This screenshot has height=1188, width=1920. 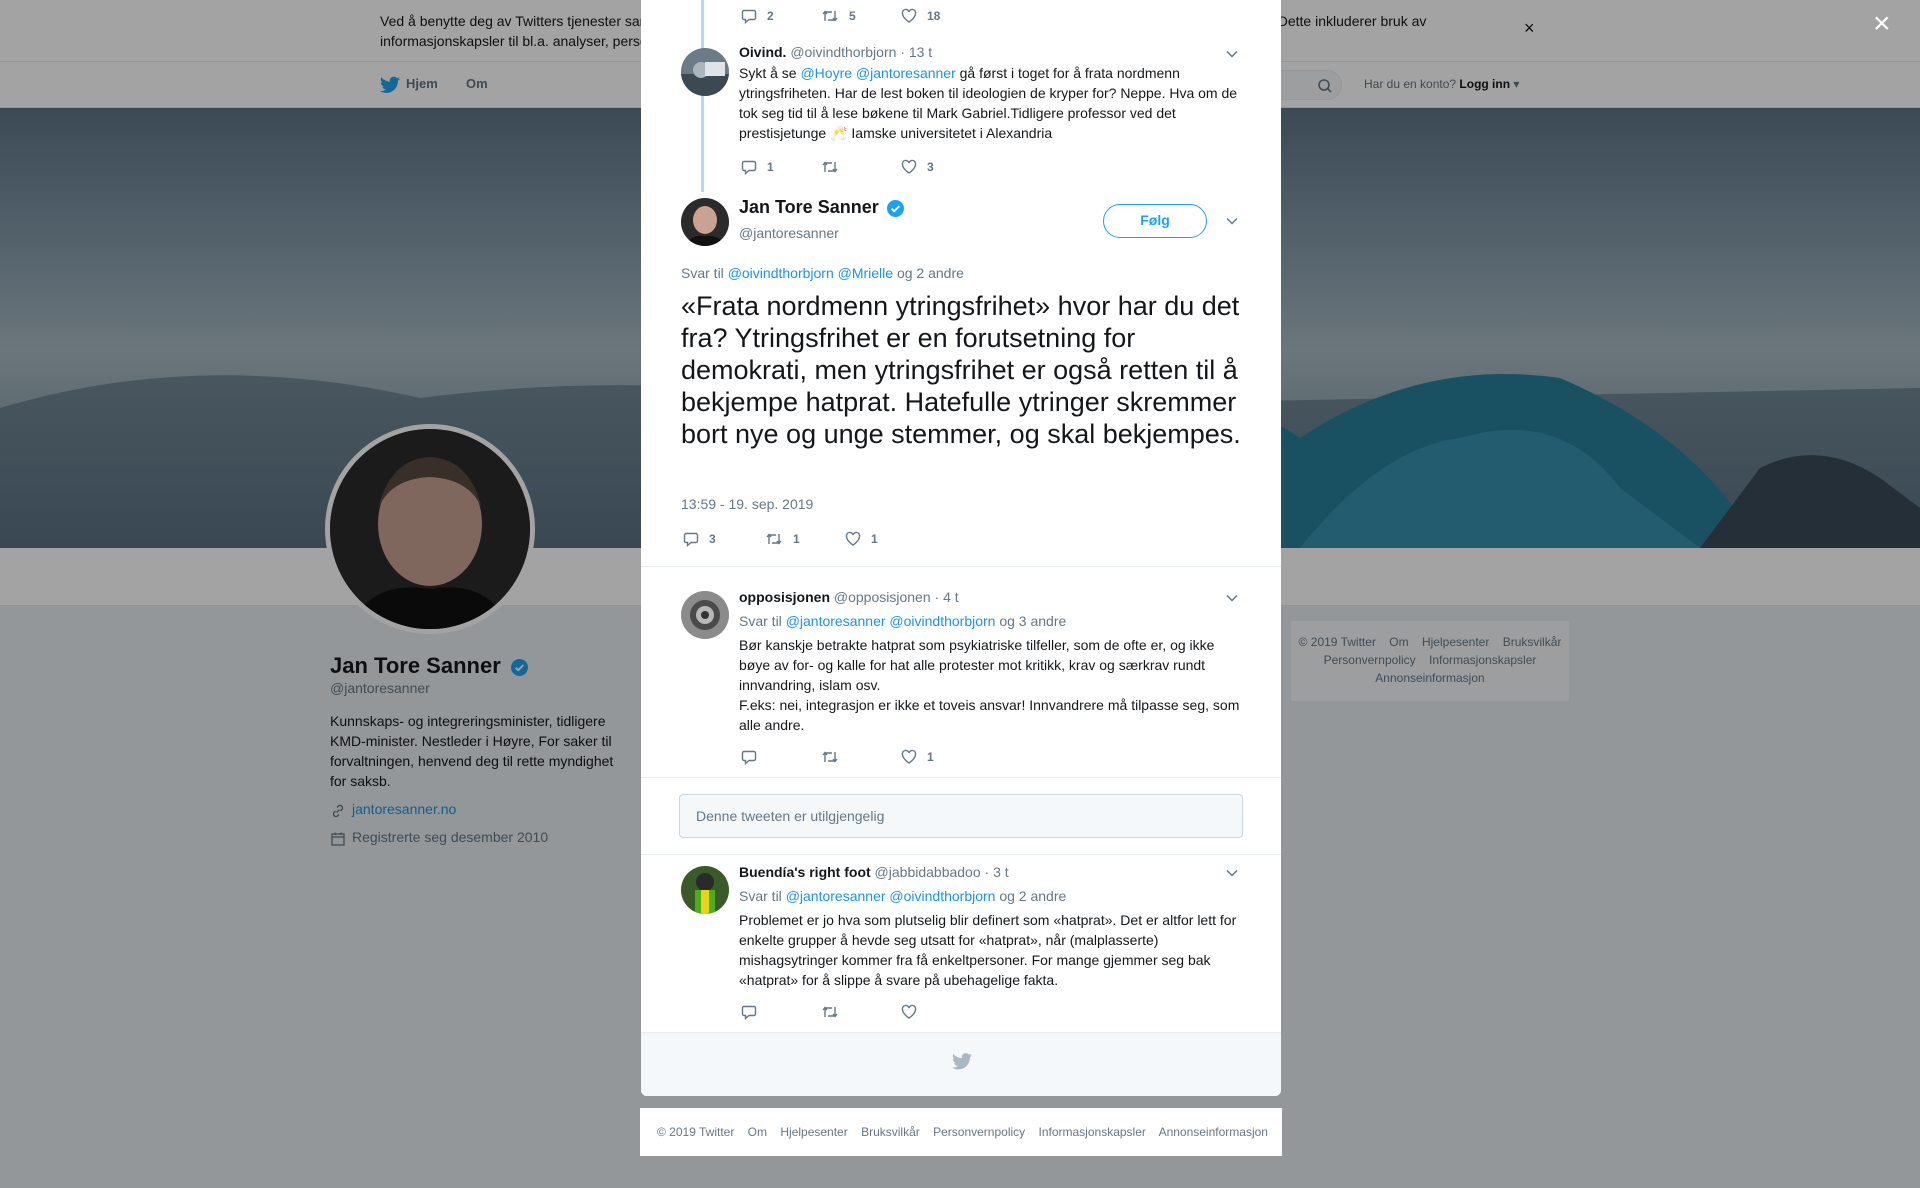 What do you see at coordinates (928, 872) in the screenshot?
I see `author-handle: @jabbidabbadoo` at bounding box center [928, 872].